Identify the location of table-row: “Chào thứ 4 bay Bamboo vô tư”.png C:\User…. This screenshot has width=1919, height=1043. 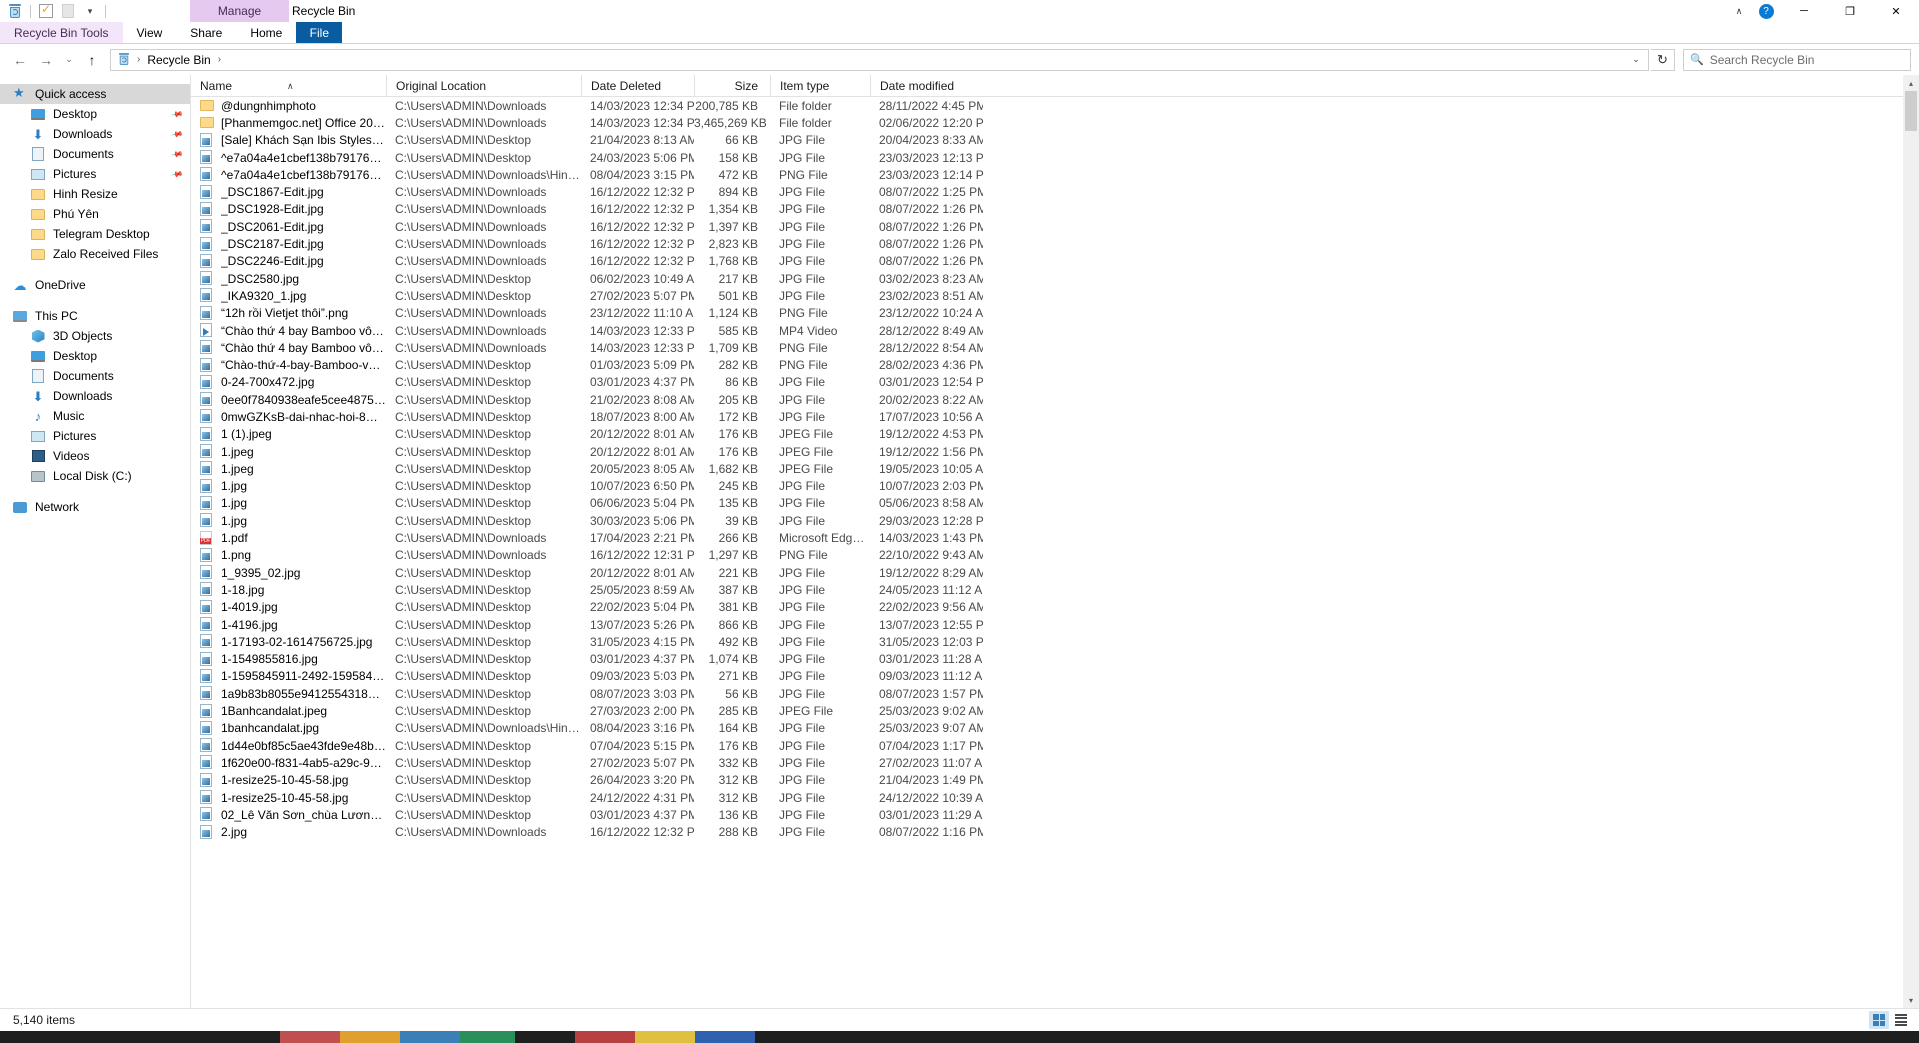
(1055, 347).